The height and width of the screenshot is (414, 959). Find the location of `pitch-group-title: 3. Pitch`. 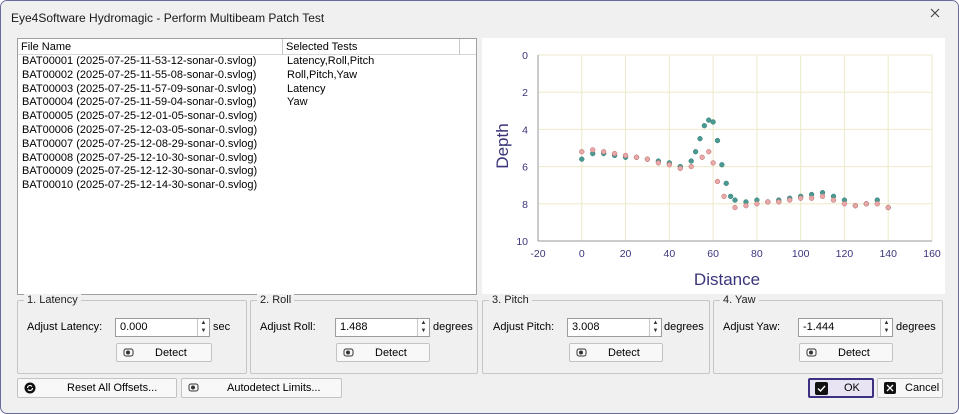

pitch-group-title: 3. Pitch is located at coordinates (510, 300).